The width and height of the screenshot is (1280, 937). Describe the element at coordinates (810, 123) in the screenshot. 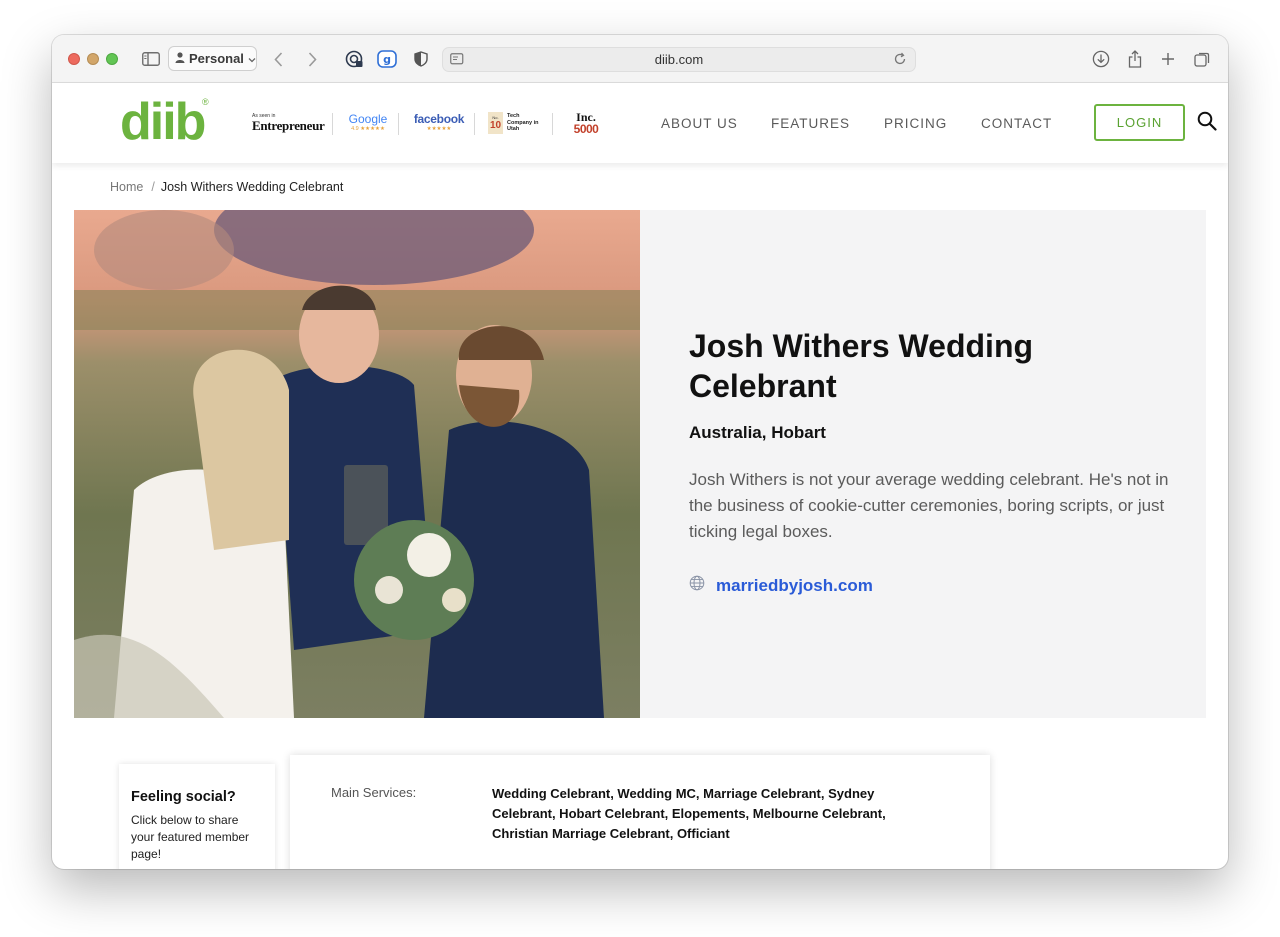

I see `nav-features: FEATURES` at that location.